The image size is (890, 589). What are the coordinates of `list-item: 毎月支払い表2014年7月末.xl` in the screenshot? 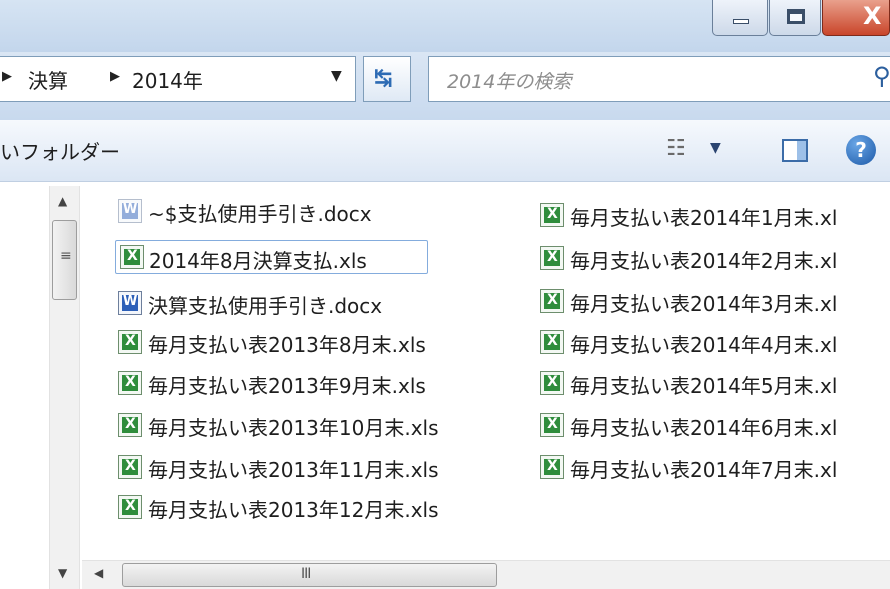 It's located at (715, 467).